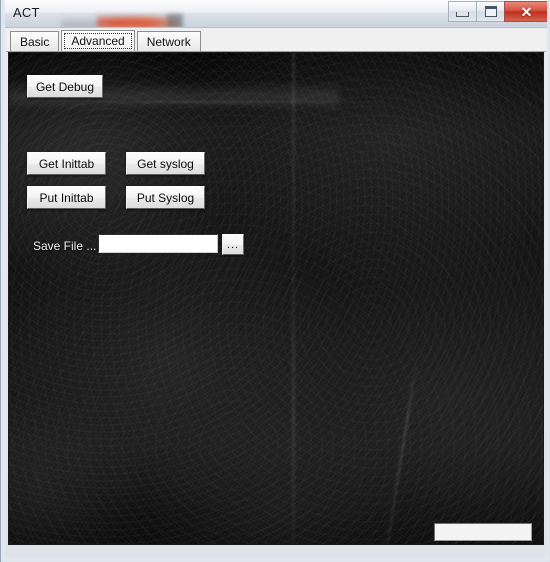  I want to click on put-inittab-button: Put Inittab, so click(66, 197).